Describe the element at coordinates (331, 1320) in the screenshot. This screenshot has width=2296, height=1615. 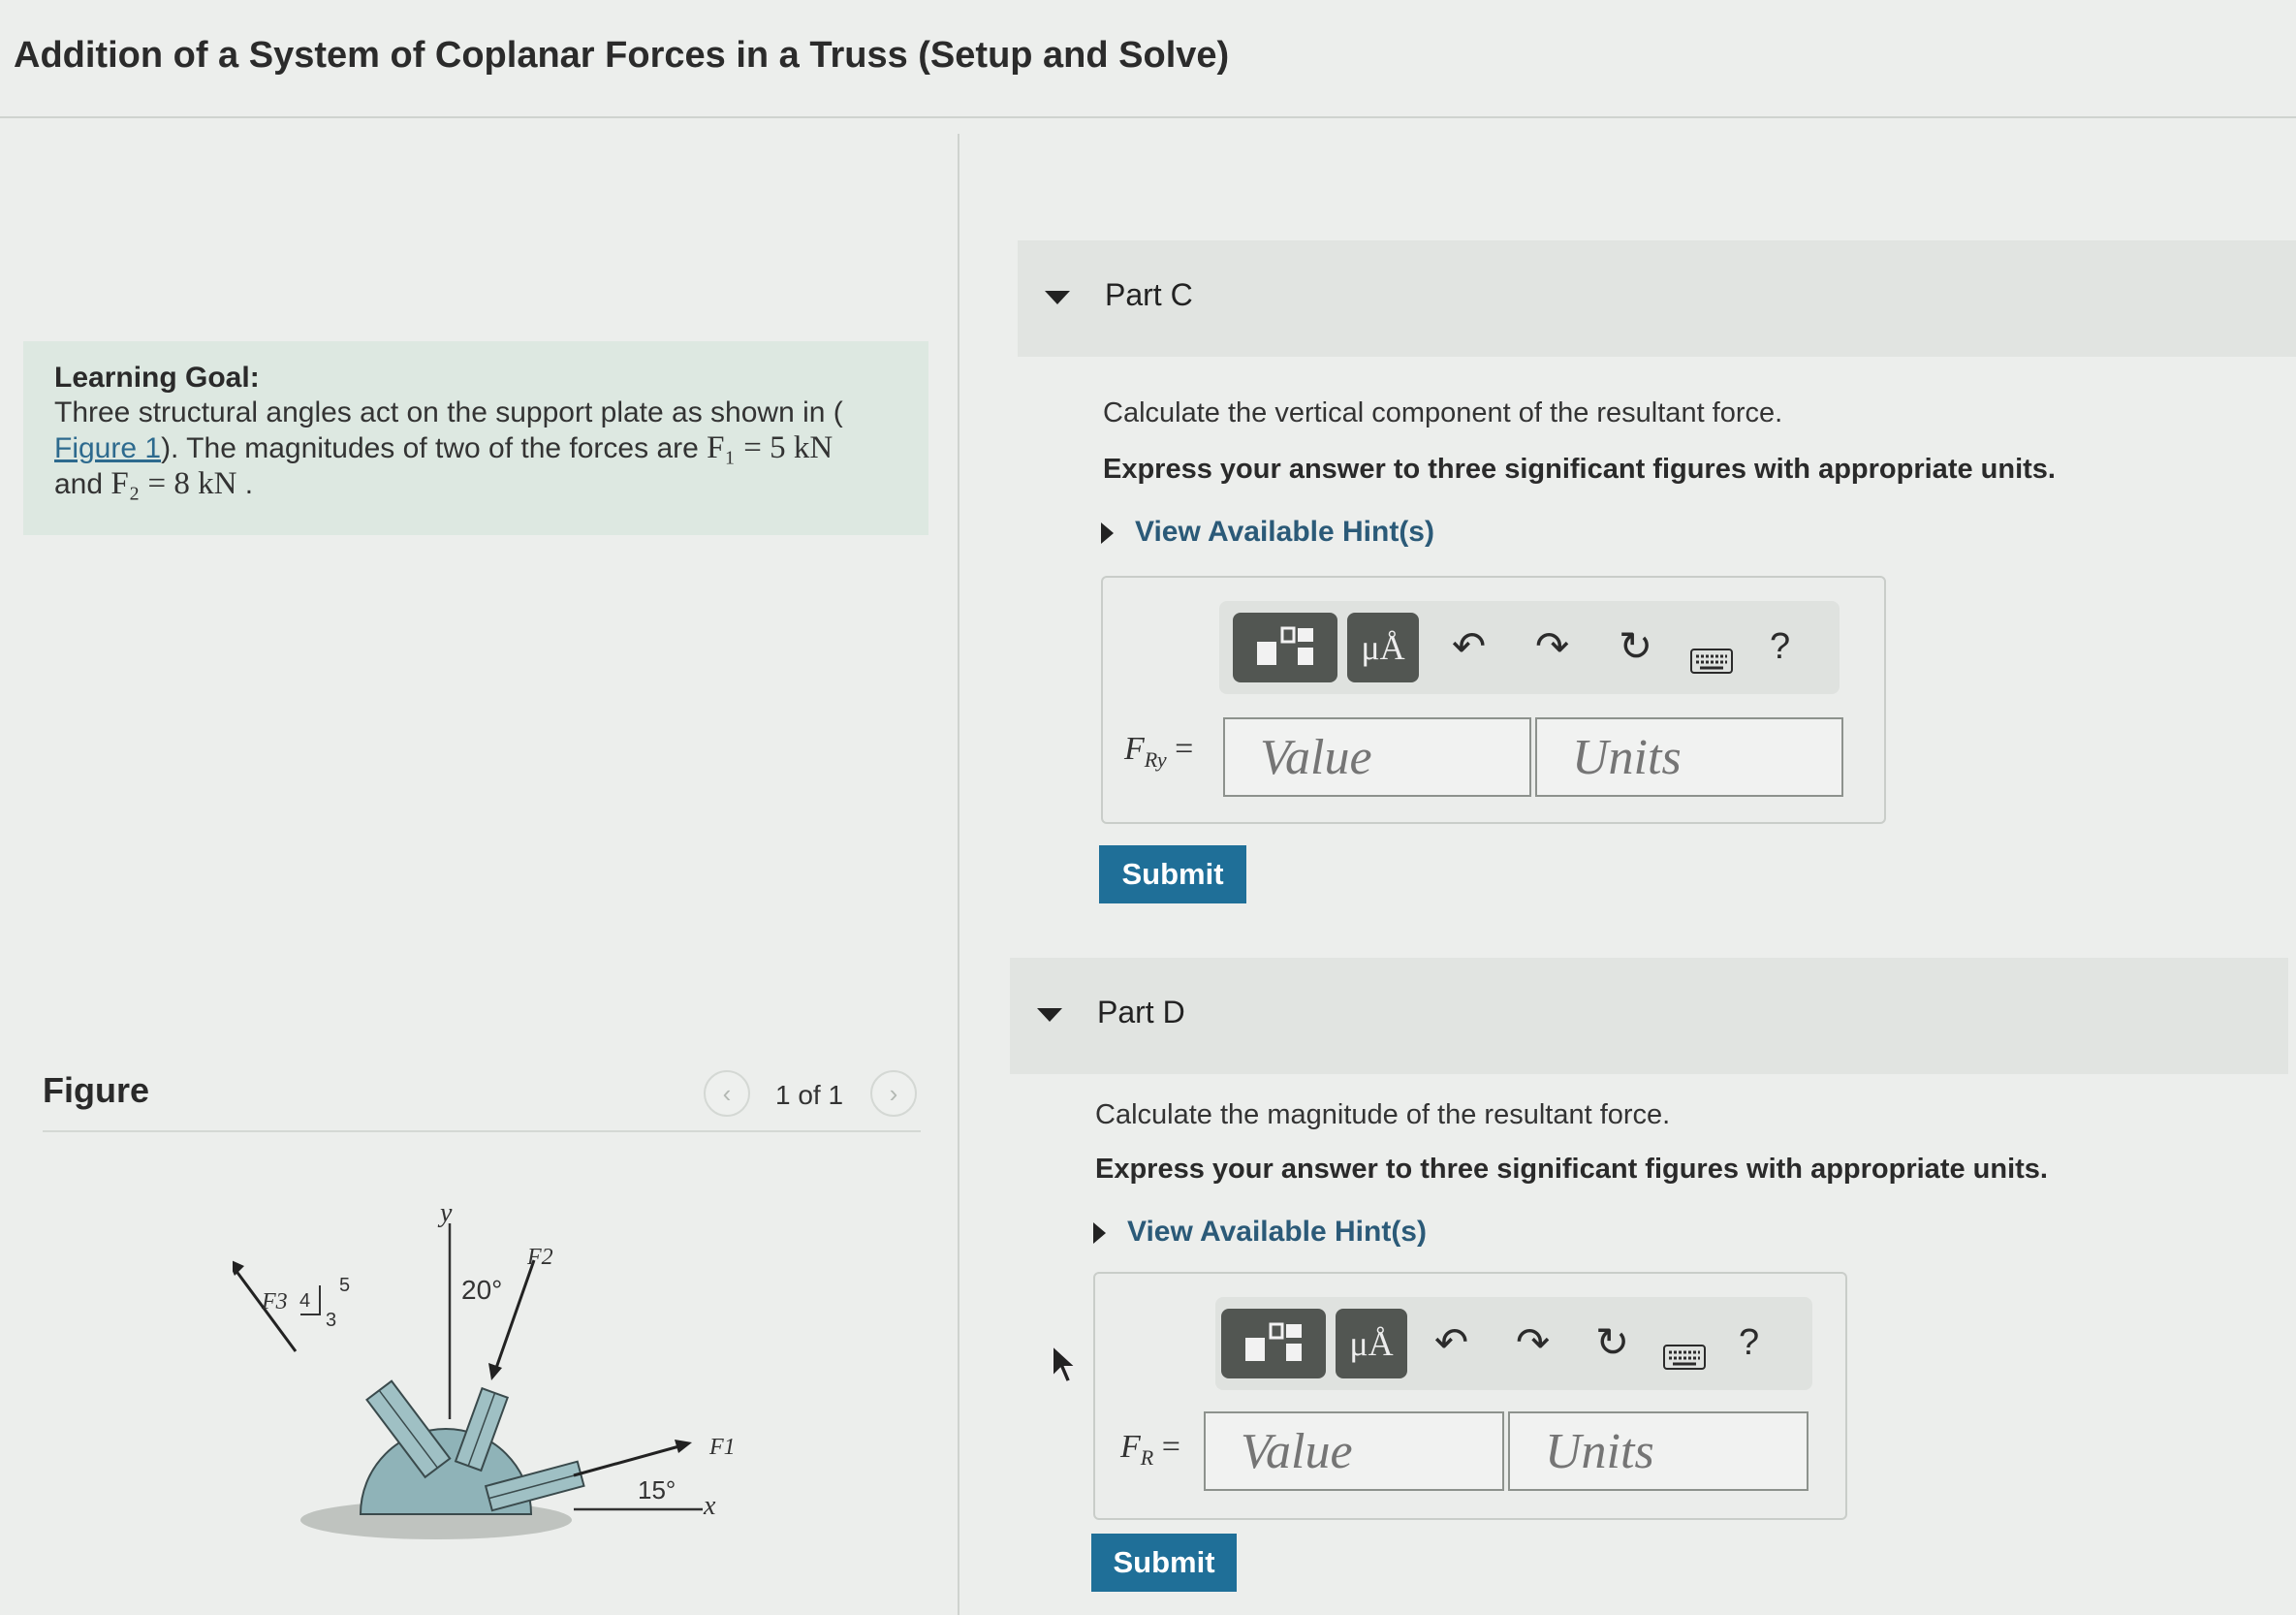
I see `triangle-3-label: 3` at that location.